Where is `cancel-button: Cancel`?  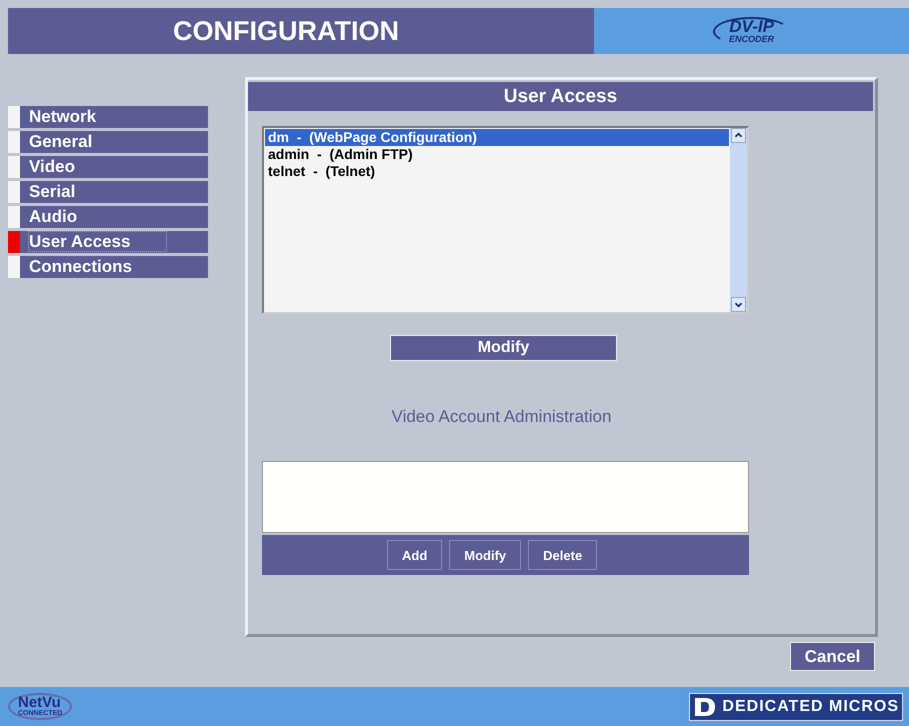 cancel-button: Cancel is located at coordinates (832, 656).